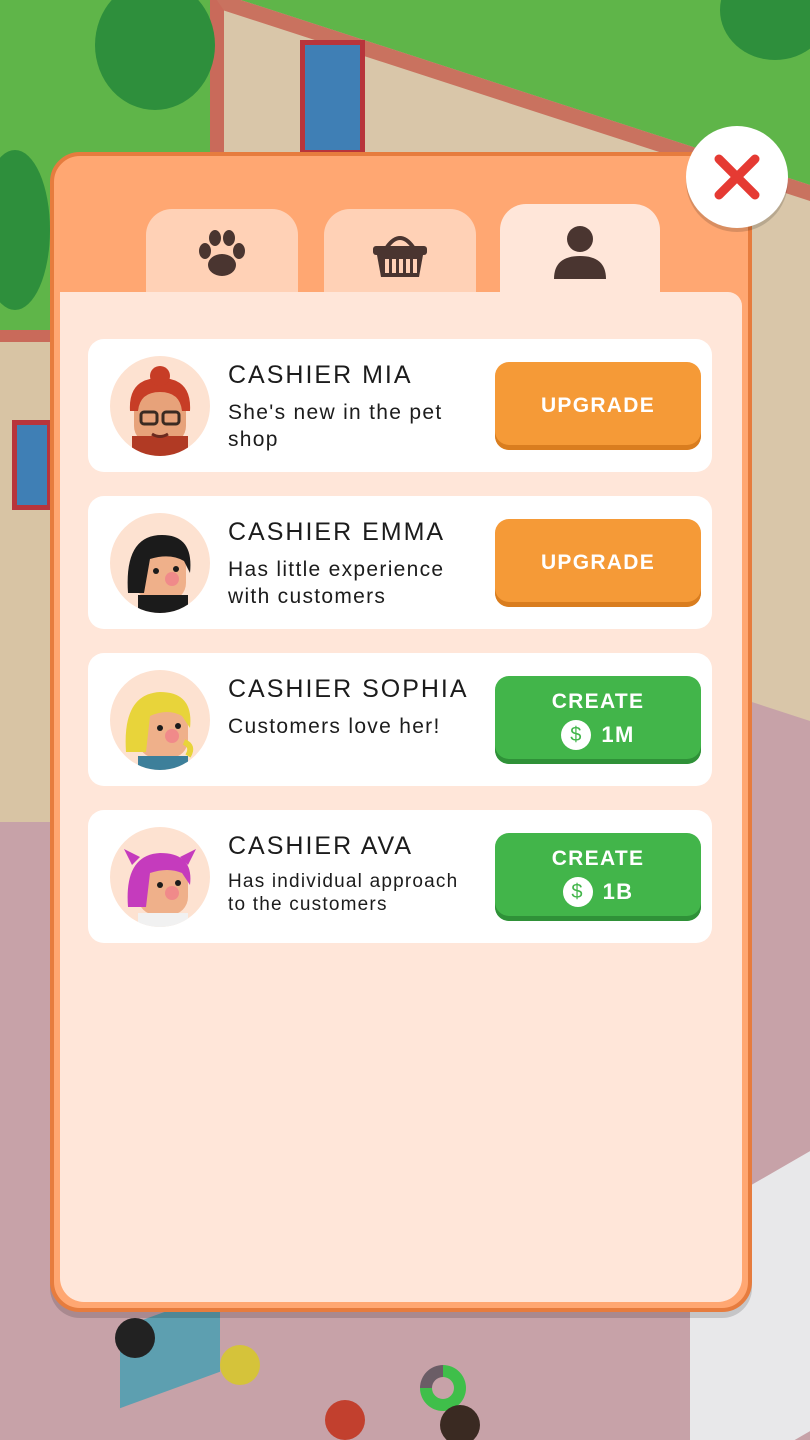 This screenshot has height=1440, width=810. I want to click on basket-icon, so click(400, 256).